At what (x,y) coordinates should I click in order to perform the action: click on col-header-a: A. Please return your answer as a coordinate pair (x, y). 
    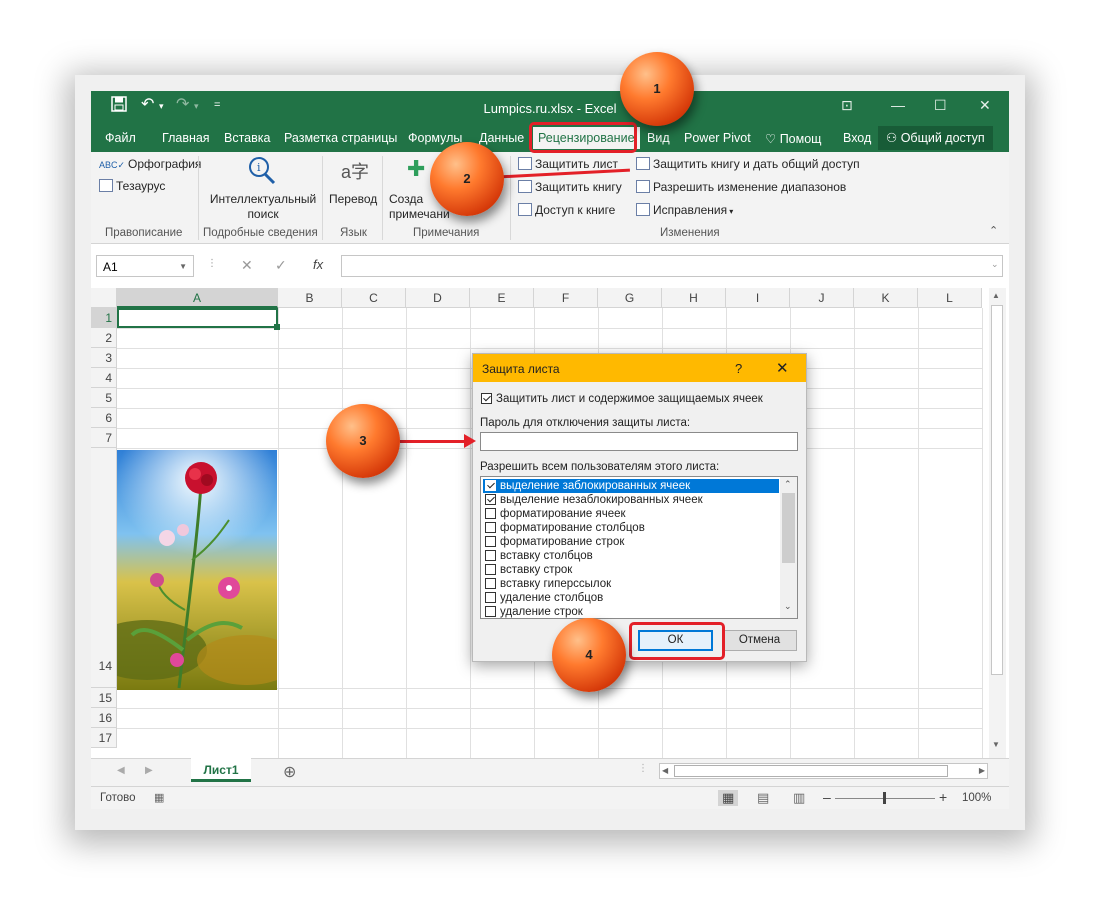
    Looking at the image, I should click on (197, 298).